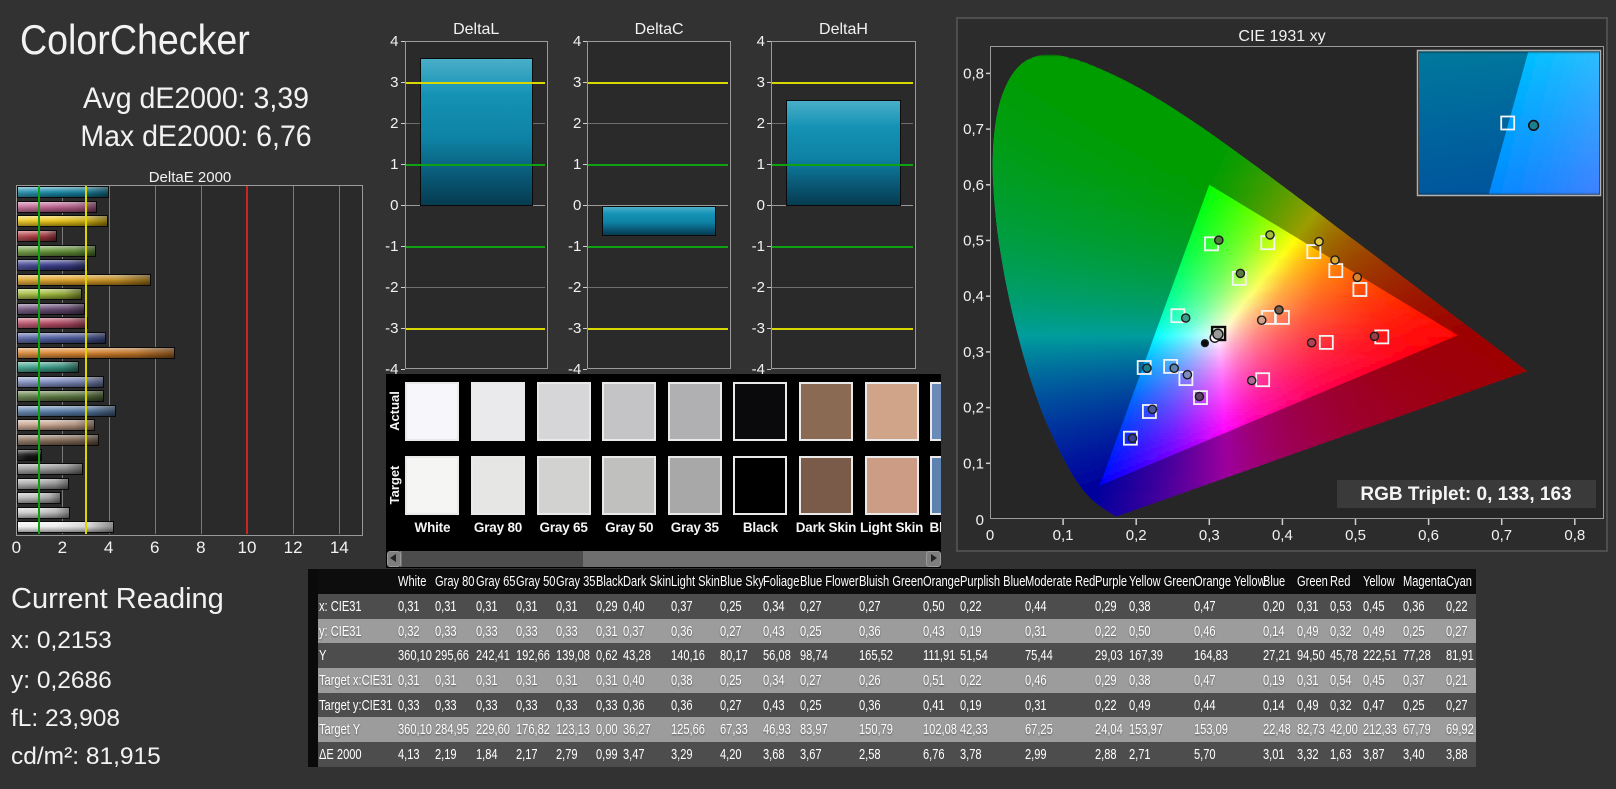 The width and height of the screenshot is (1616, 789). Describe the element at coordinates (1465, 494) in the screenshot. I see `svg-text: RGB Triplet: 0, 133, 163` at that location.